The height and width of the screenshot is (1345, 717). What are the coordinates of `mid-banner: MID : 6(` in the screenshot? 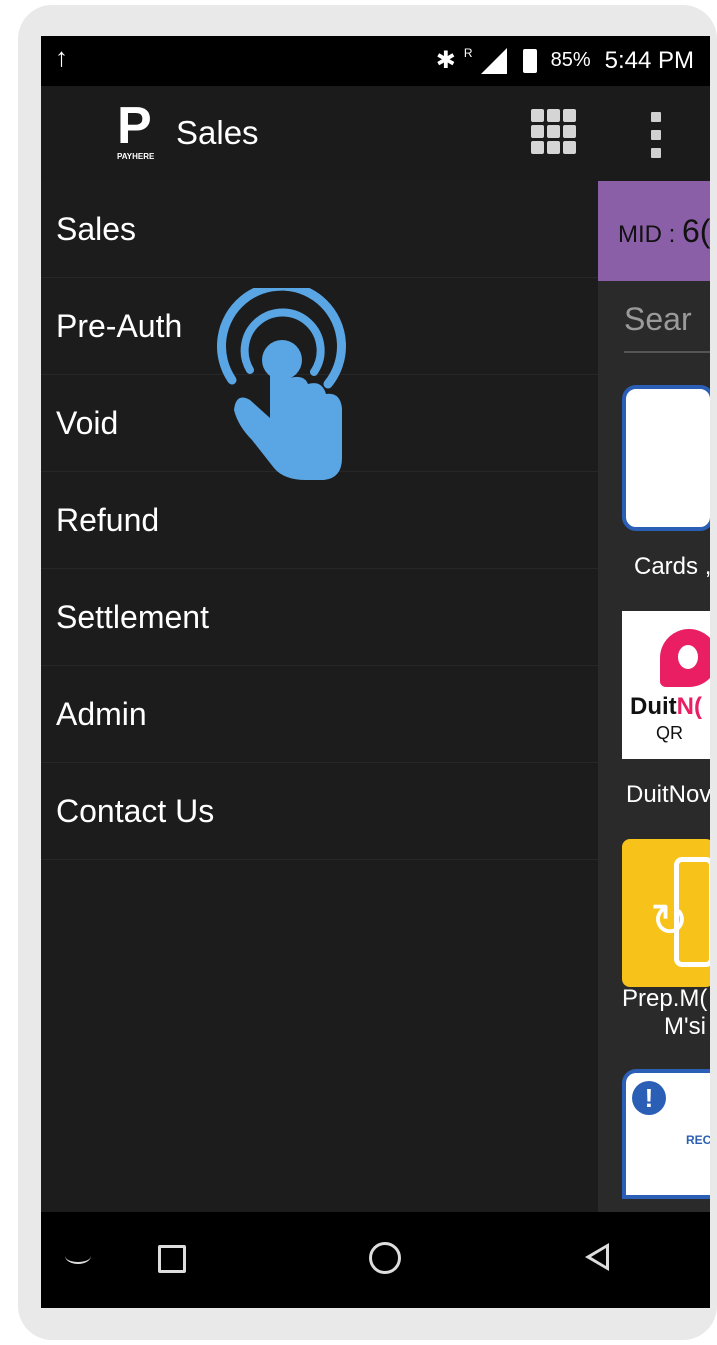 It's located at (654, 231).